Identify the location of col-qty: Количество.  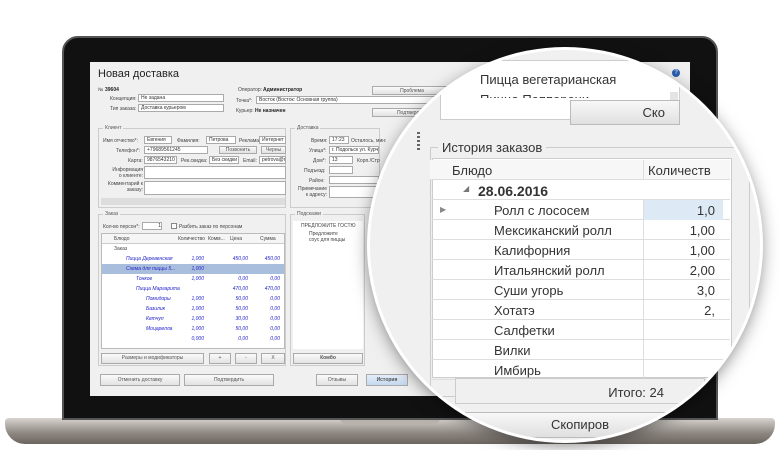
(191, 239).